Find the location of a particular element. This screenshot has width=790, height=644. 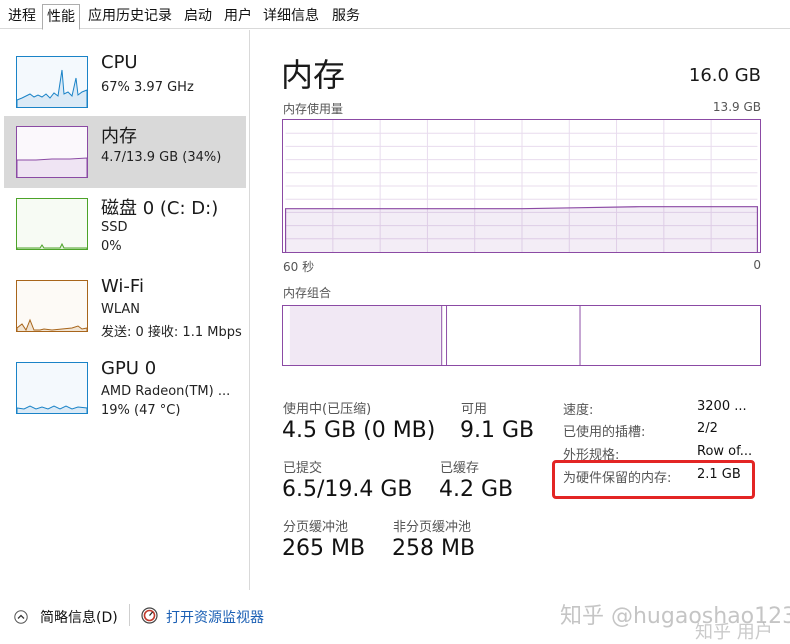

wifi-thumbnail-graph is located at coordinates (52, 306).